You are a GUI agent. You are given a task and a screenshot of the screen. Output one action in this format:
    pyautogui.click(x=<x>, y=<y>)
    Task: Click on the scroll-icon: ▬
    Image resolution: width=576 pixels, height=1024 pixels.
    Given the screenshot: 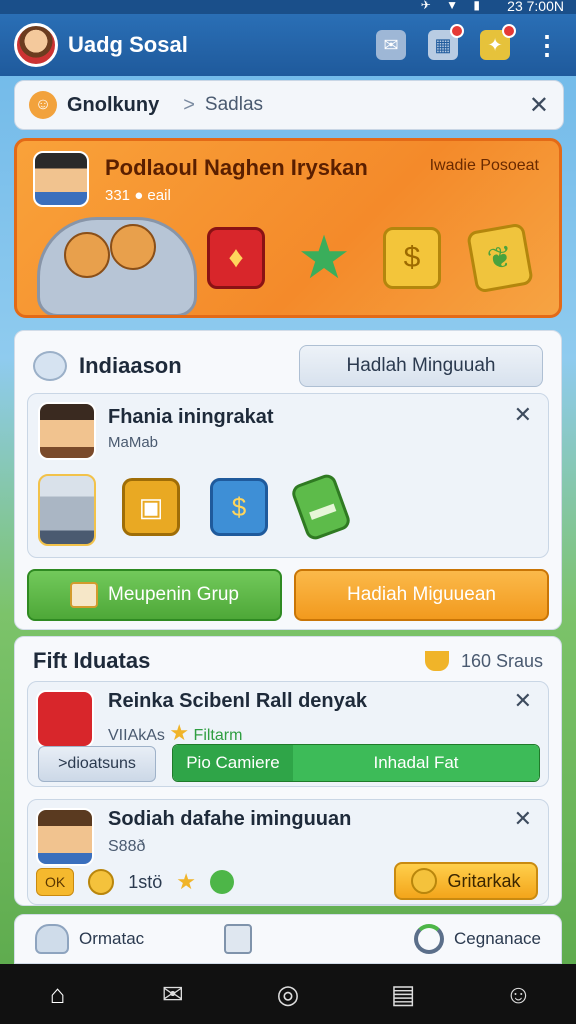 What is the action you would take?
    pyautogui.click(x=321, y=507)
    